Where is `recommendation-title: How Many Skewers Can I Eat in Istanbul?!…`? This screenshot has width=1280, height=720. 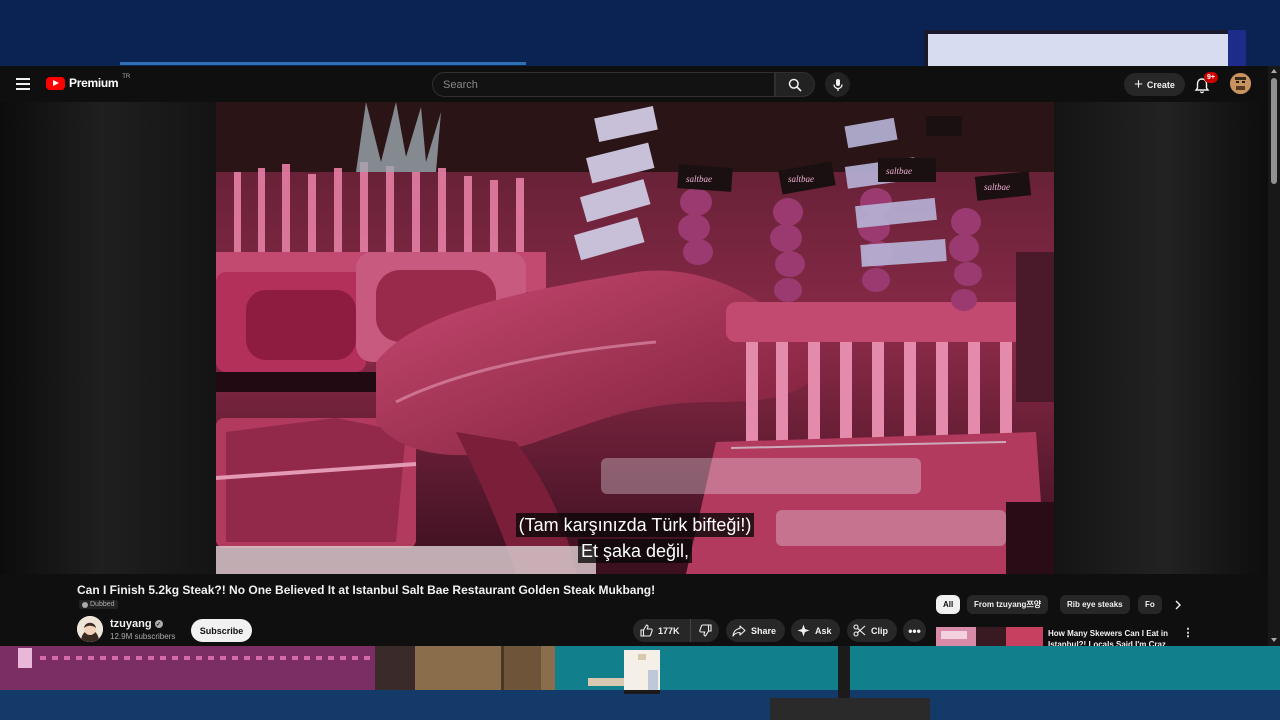 recommendation-title: How Many Skewers Can I Eat in Istanbul?!… is located at coordinates (1112, 637).